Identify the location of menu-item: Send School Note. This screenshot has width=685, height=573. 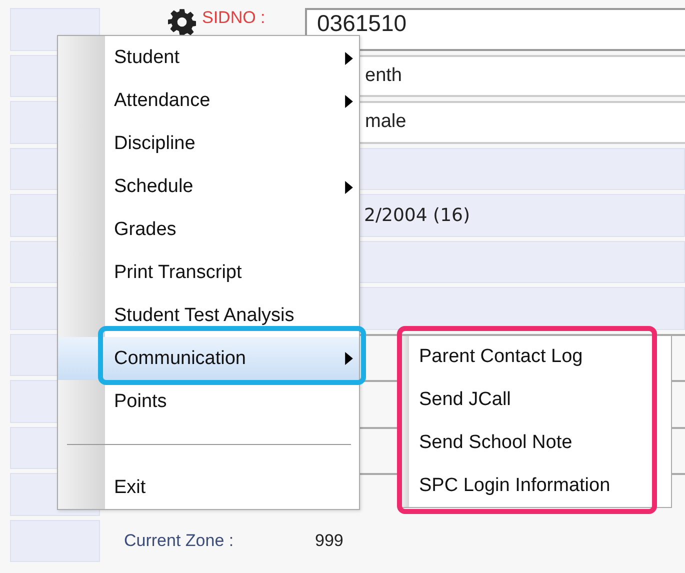
(540, 443).